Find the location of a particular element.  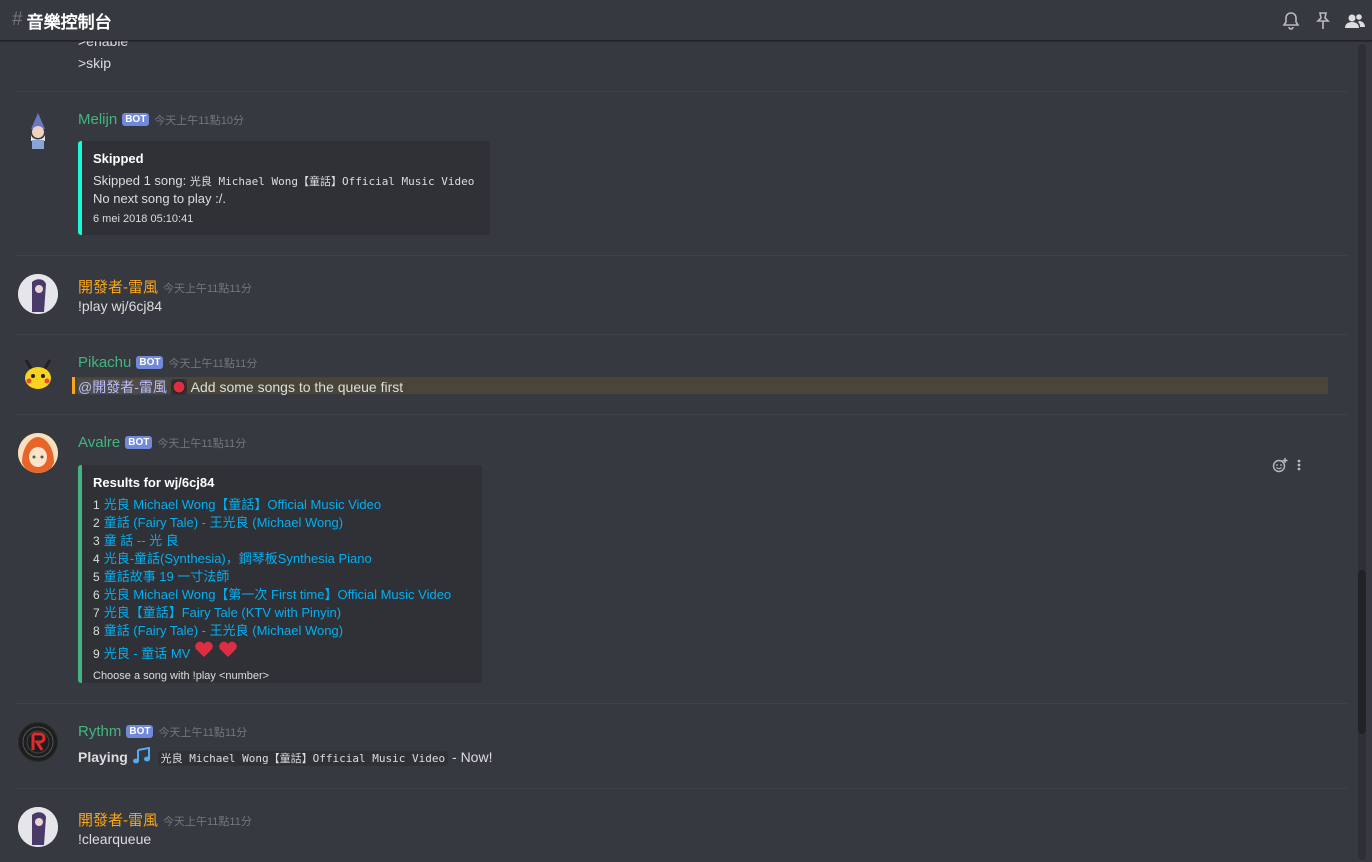

embed-line: No next song to play :/. is located at coordinates (159, 198).